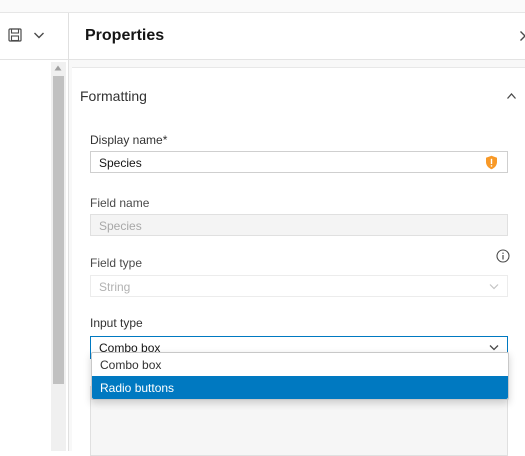  Describe the element at coordinates (116, 263) in the screenshot. I see `field-type-label: Field type` at that location.